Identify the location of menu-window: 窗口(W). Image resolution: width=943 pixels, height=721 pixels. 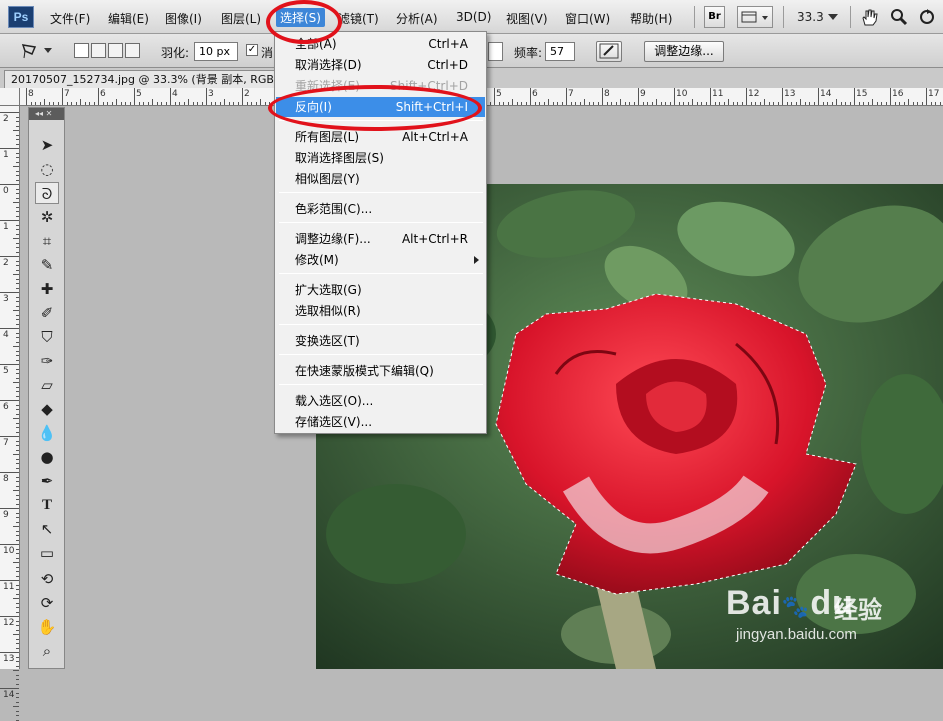
(587, 18).